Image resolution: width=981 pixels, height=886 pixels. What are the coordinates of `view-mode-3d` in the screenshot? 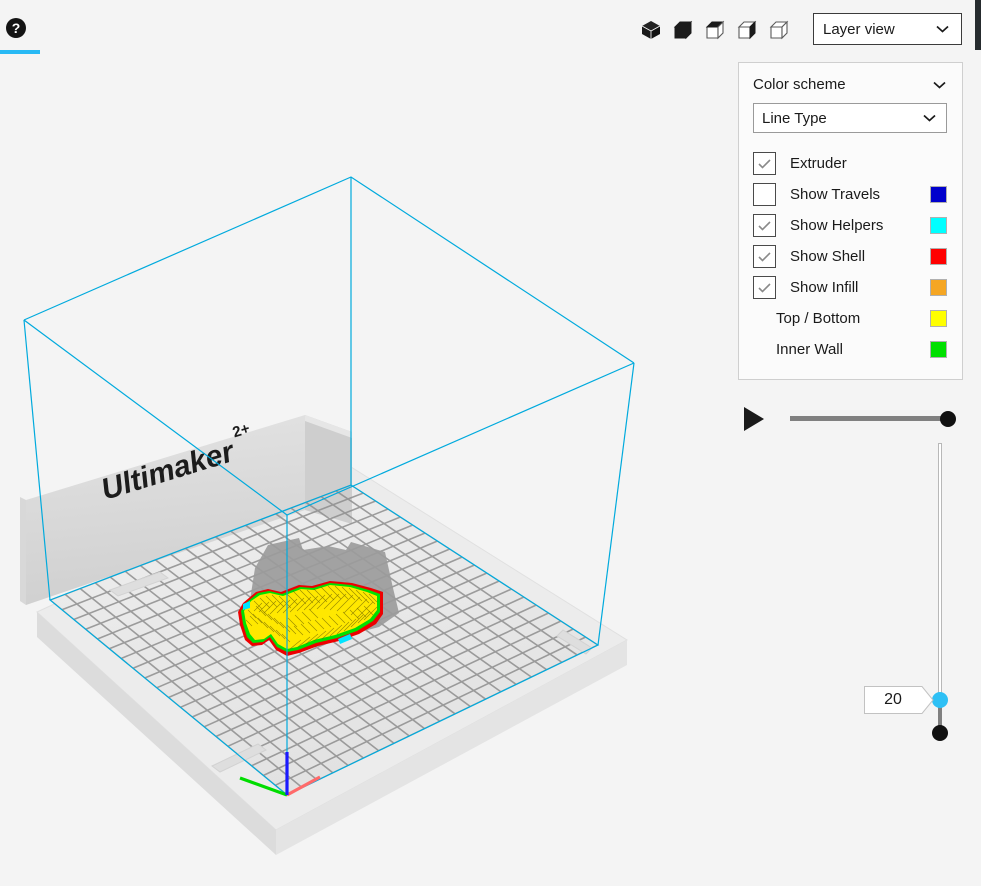 It's located at (651, 30).